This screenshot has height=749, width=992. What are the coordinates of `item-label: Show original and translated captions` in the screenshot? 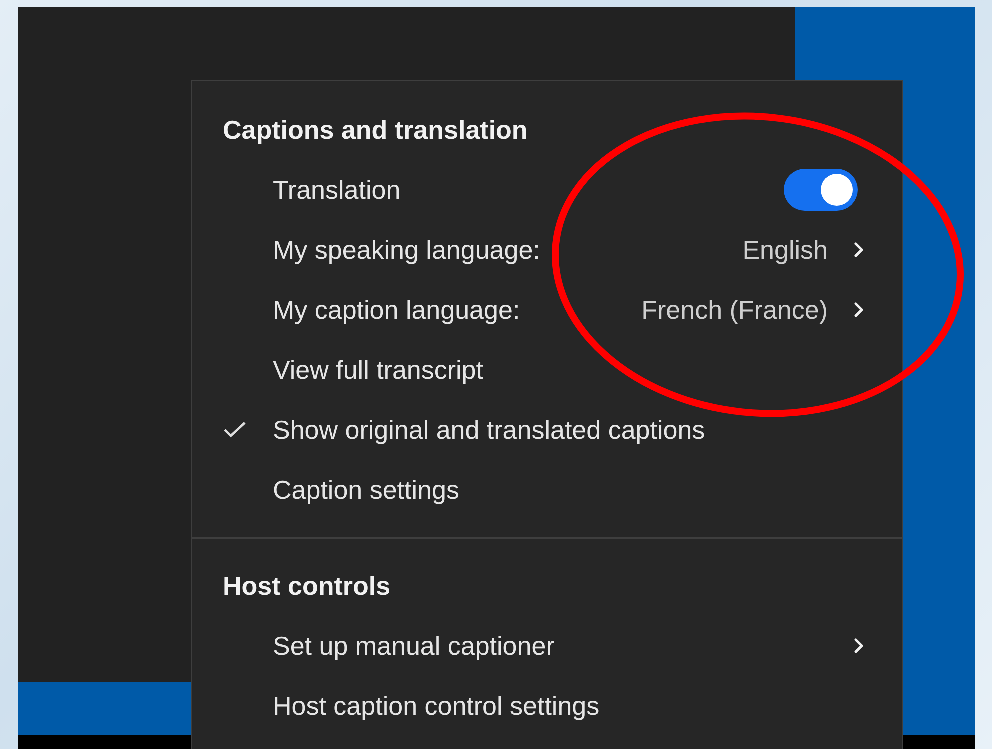 It's located at (489, 430).